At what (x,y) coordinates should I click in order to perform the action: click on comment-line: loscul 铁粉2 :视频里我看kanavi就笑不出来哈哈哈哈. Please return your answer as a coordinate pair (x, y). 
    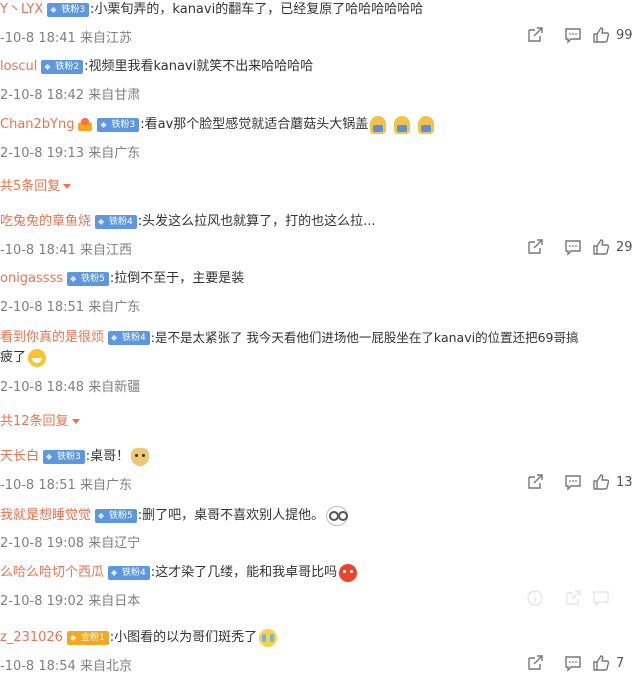
    Looking at the image, I should click on (156, 67).